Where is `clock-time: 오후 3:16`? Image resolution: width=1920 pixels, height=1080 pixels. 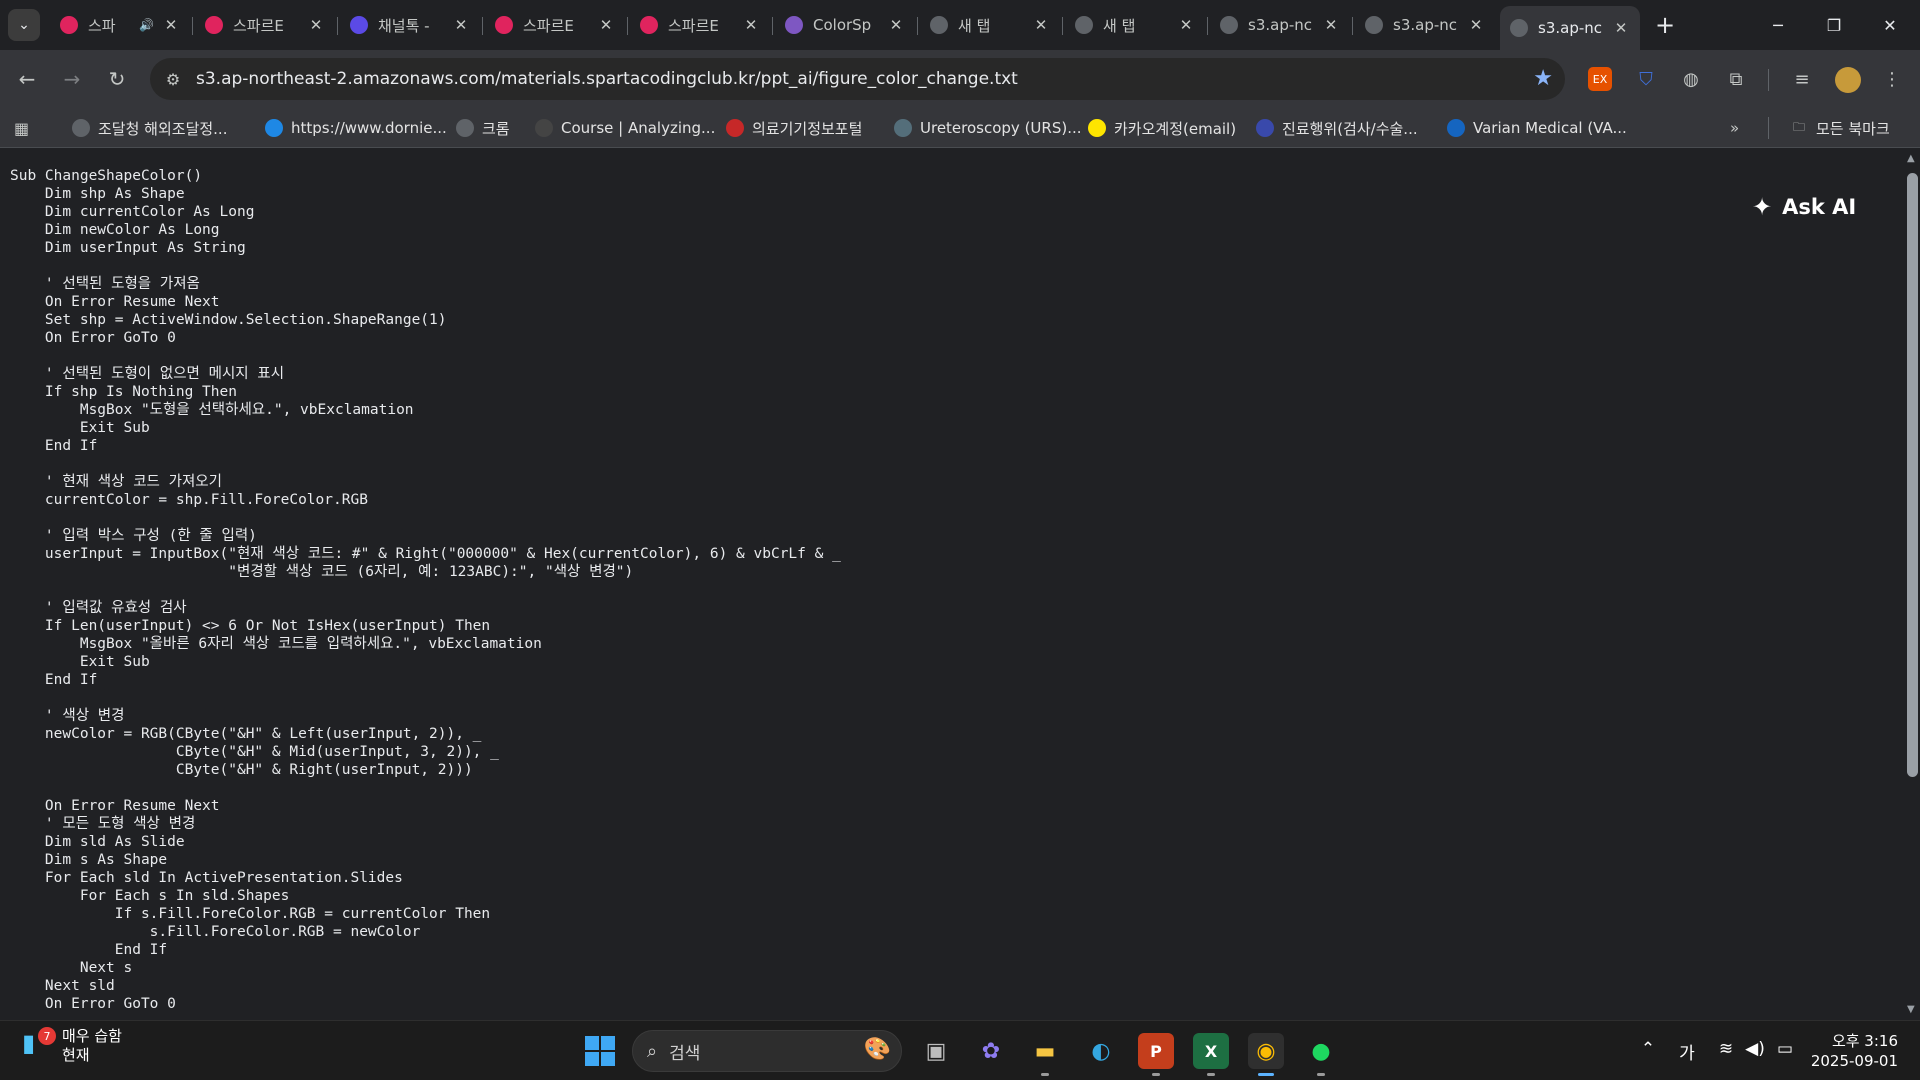
clock-time: 오후 3:16 is located at coordinates (1864, 1041).